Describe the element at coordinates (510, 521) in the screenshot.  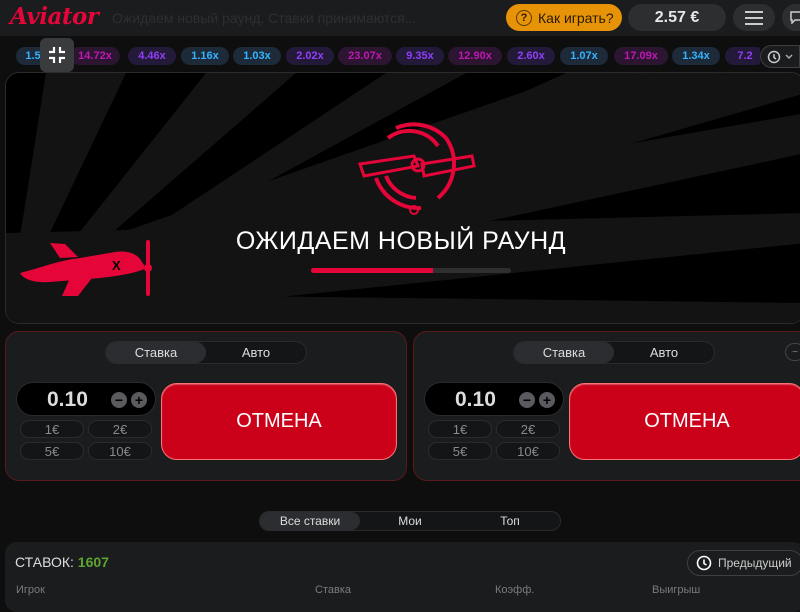
I see `tab-top-bets: Топ` at that location.